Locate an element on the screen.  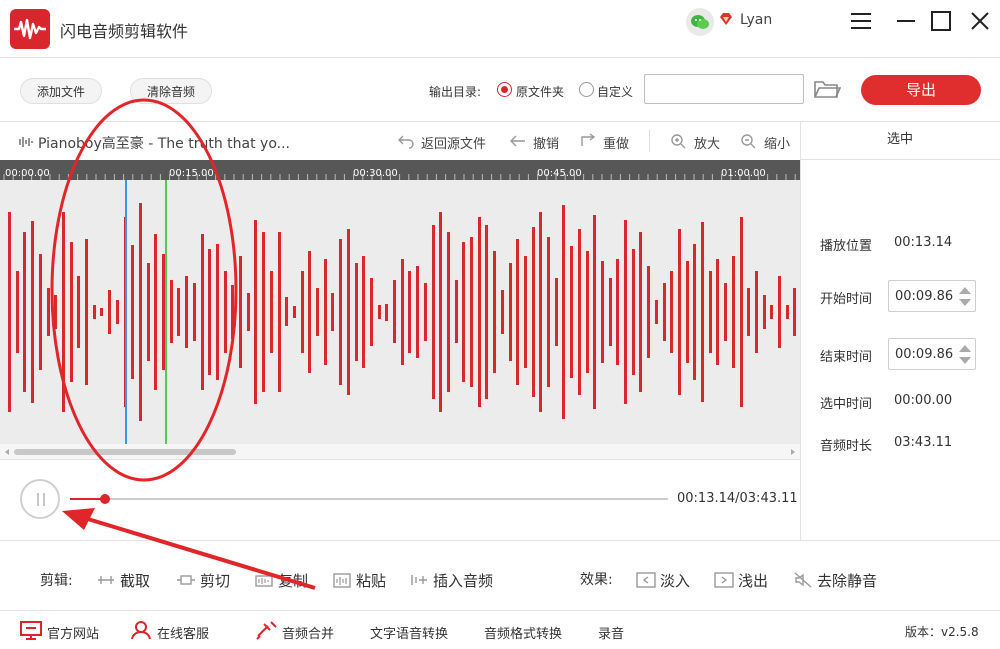
mute-icon is located at coordinates (803, 582).